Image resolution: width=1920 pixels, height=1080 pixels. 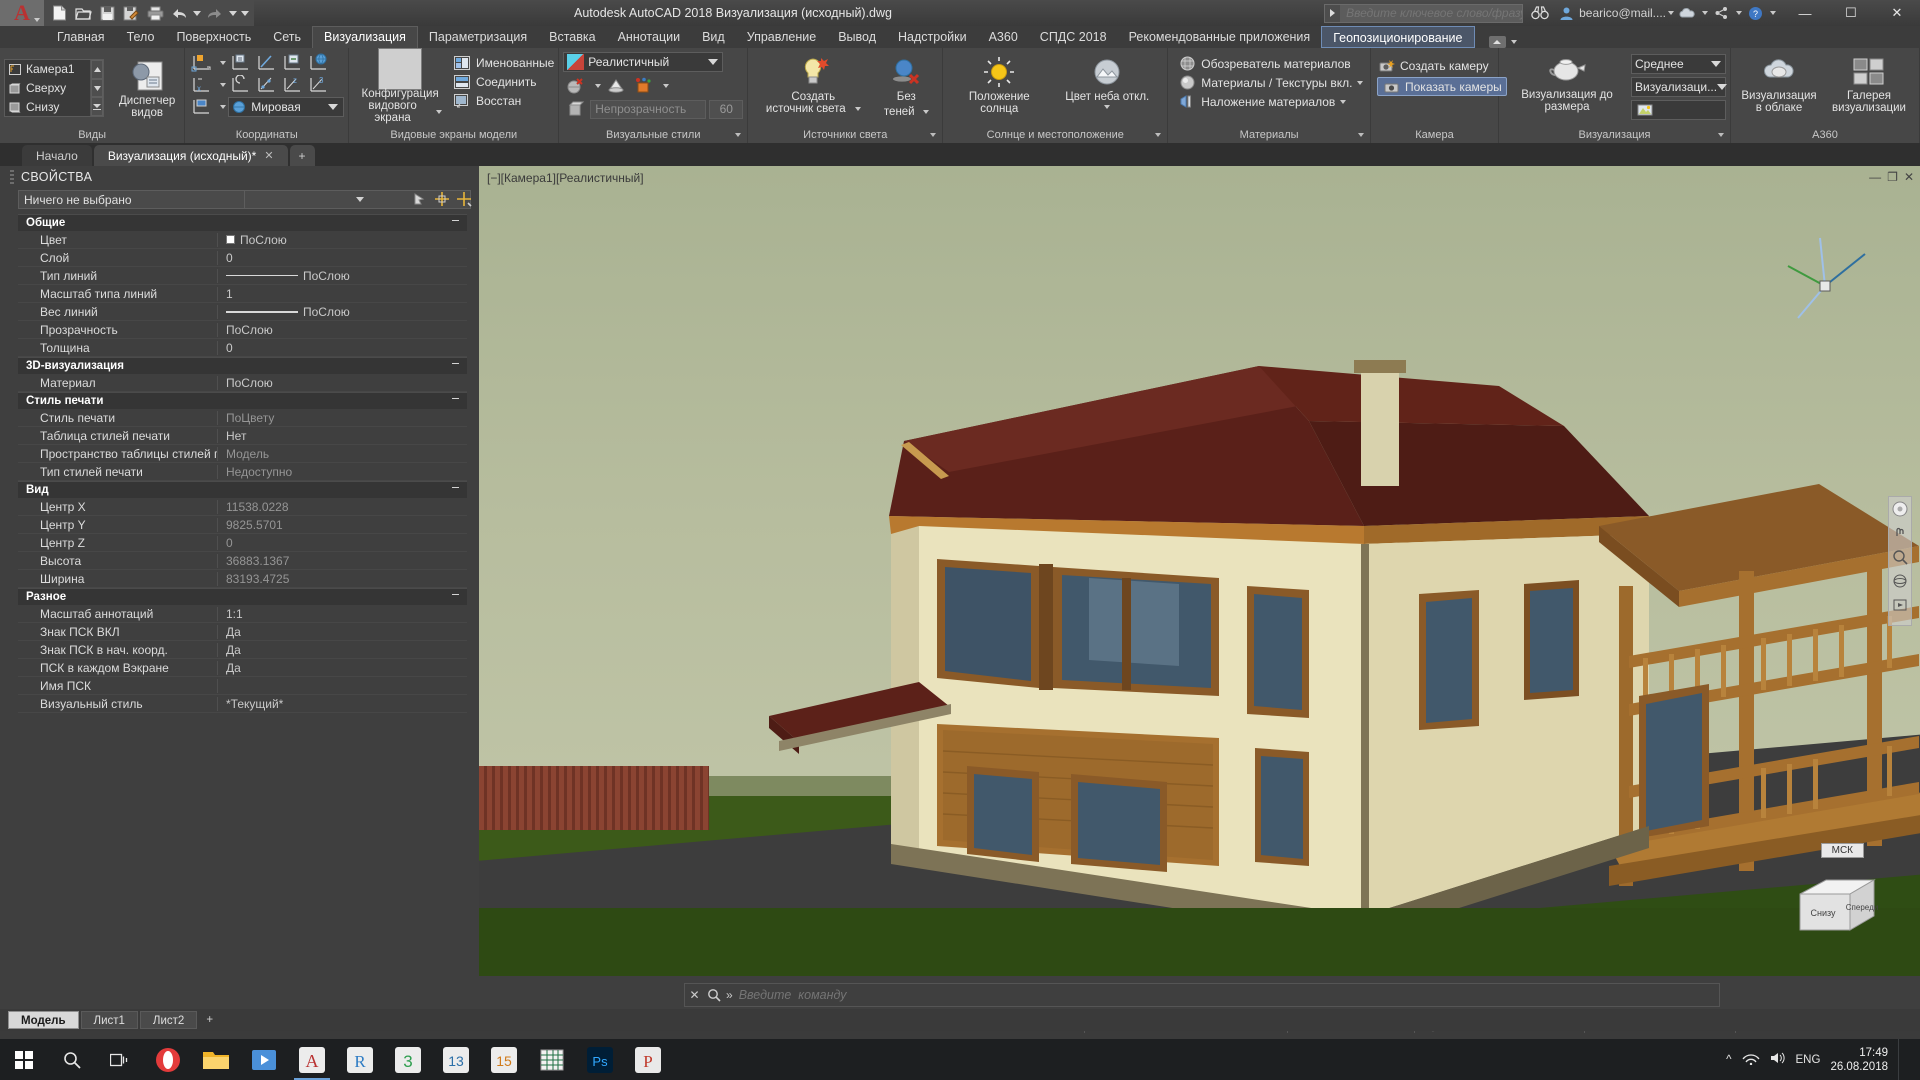 What do you see at coordinates (649, 37) in the screenshot?
I see `ribbon-tab-annotacii: Аннотации` at bounding box center [649, 37].